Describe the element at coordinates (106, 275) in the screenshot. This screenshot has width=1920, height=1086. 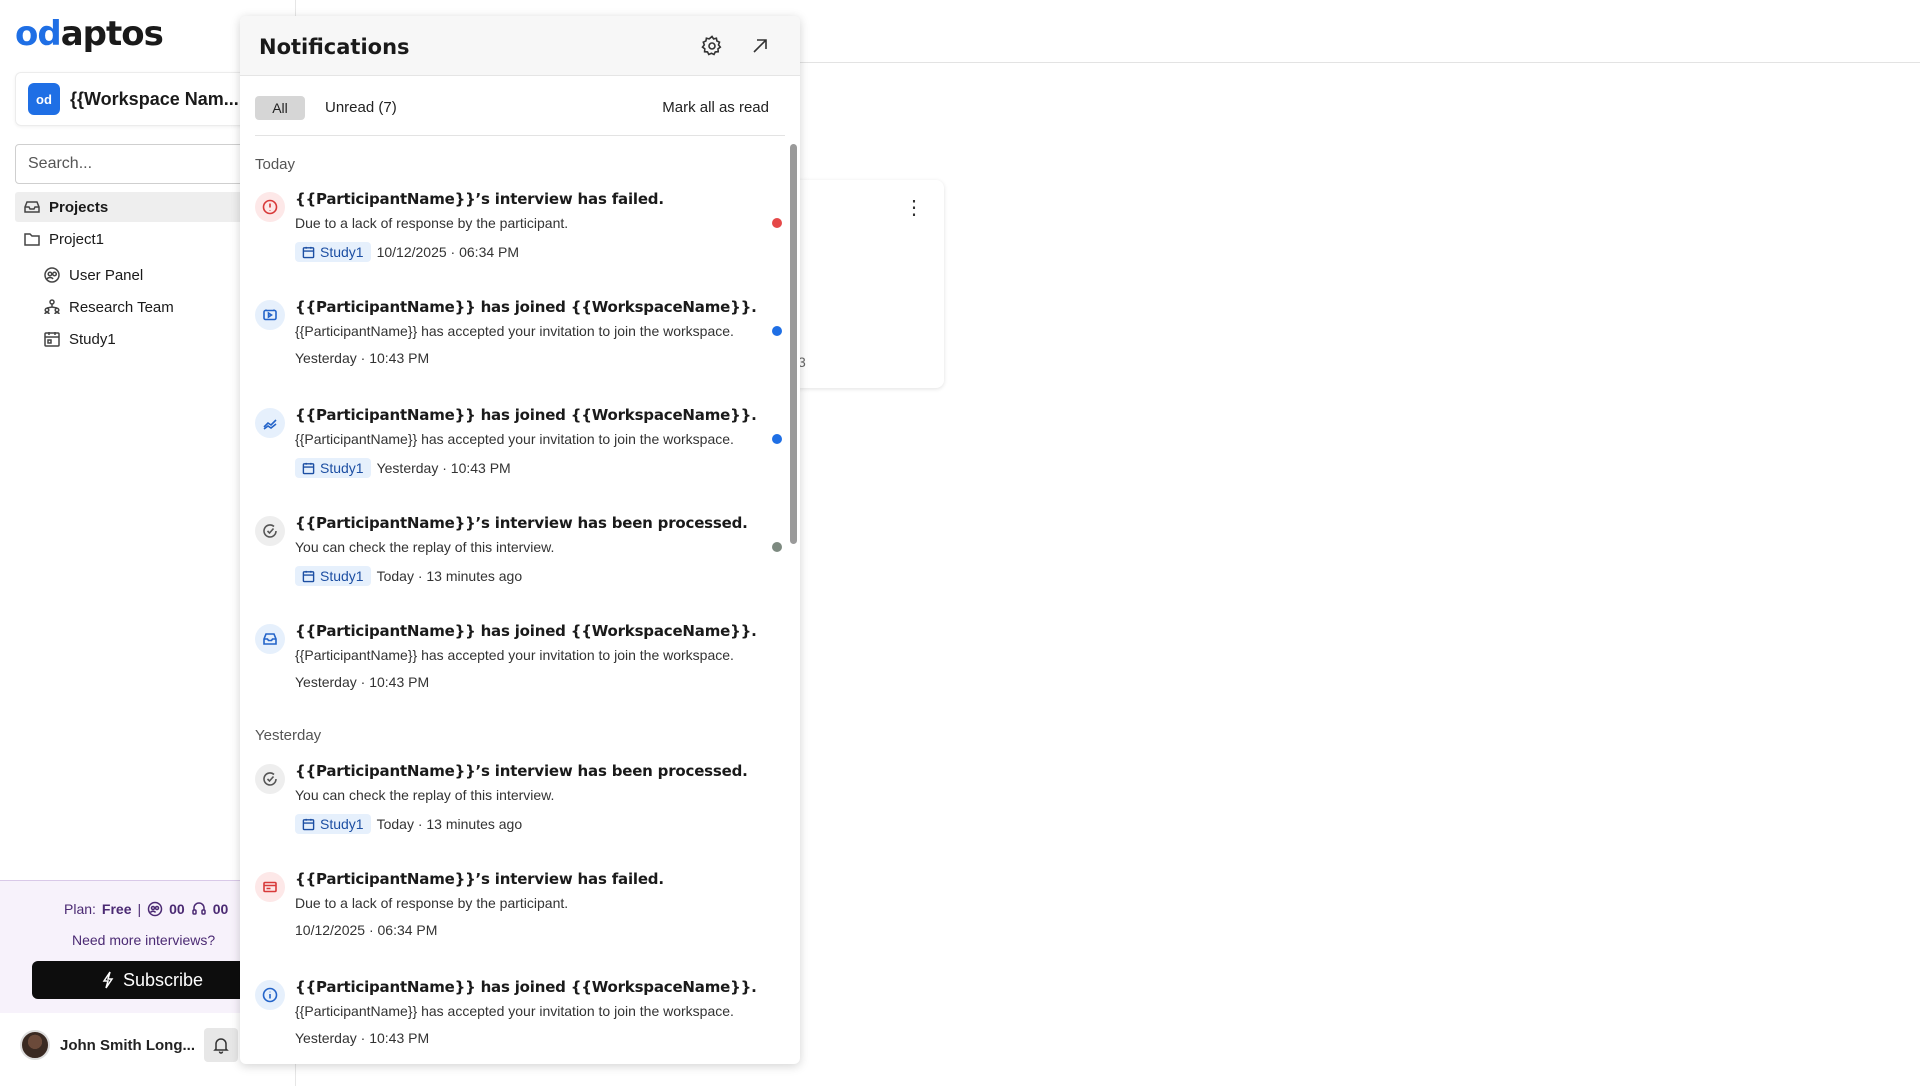
I see `sidebar-item-label: User Panel` at that location.